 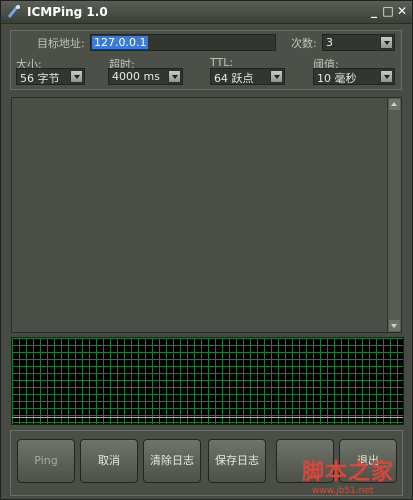 I want to click on app-icon, so click(x=13, y=11).